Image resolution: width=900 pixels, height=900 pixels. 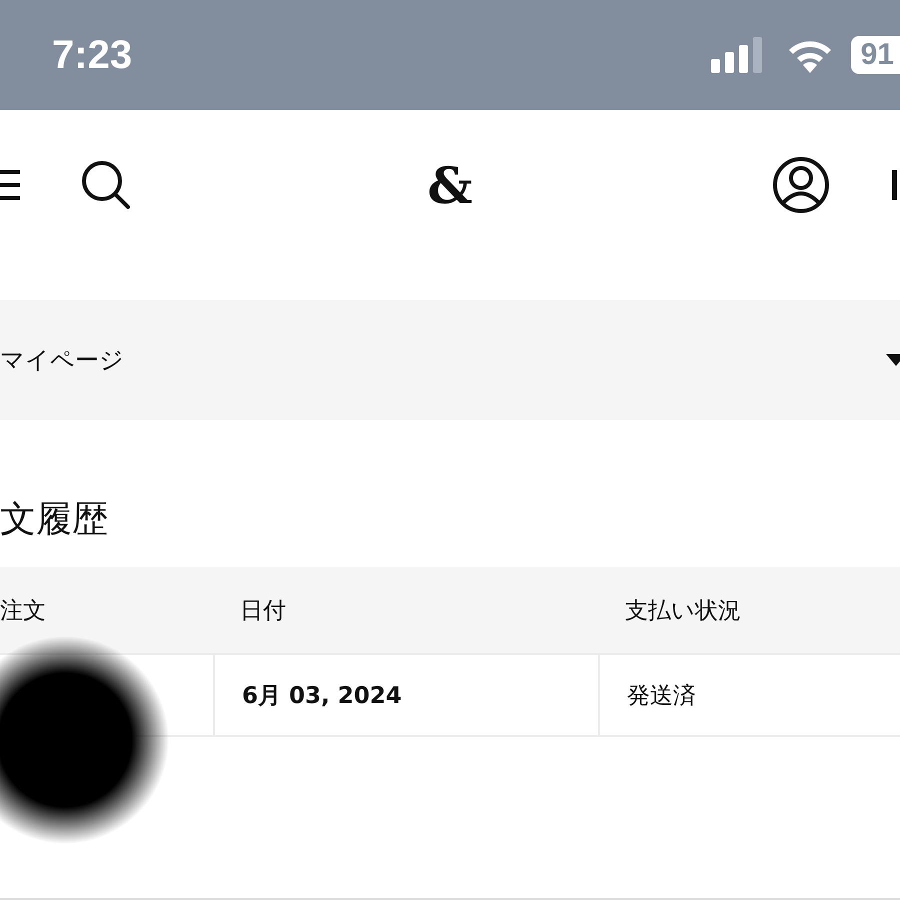 What do you see at coordinates (263, 611) in the screenshot?
I see `column-header: 日付` at bounding box center [263, 611].